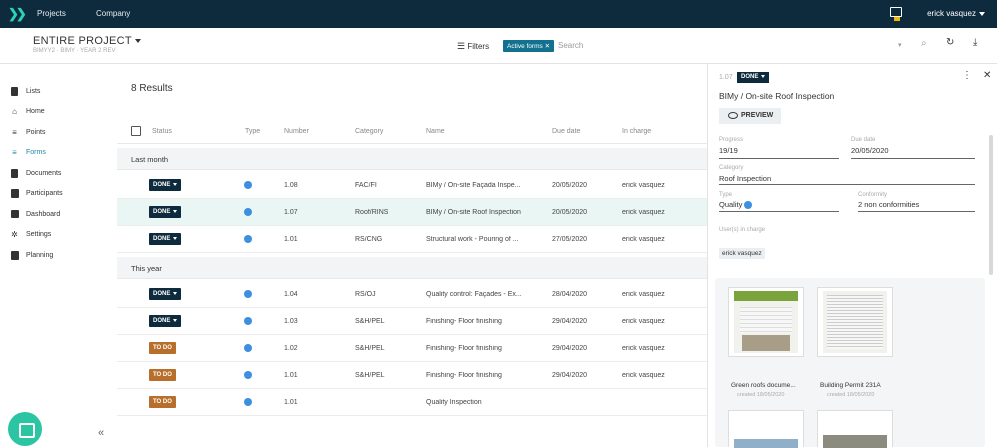  I want to click on name-cell: Finishing- Floor finishing, so click(464, 321).